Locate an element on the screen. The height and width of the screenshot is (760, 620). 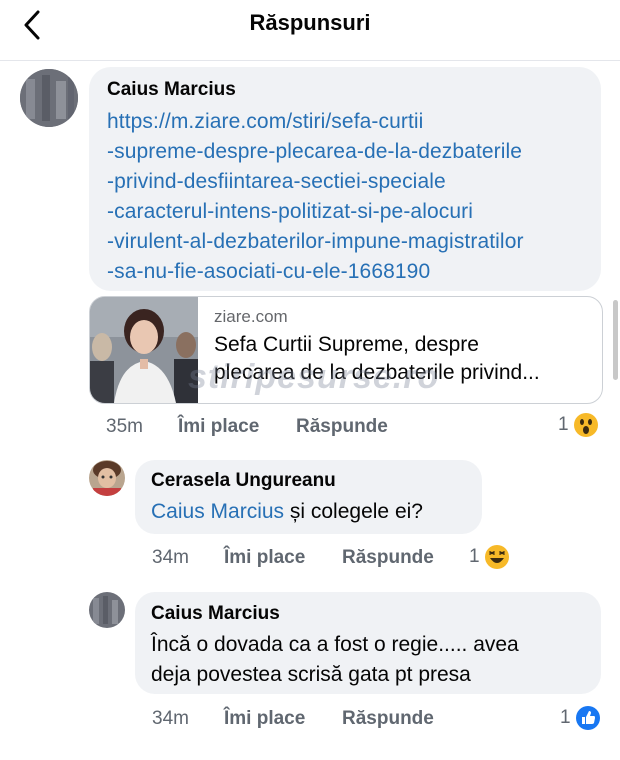
header-bar: Răspunsuri is located at coordinates (310, 26).